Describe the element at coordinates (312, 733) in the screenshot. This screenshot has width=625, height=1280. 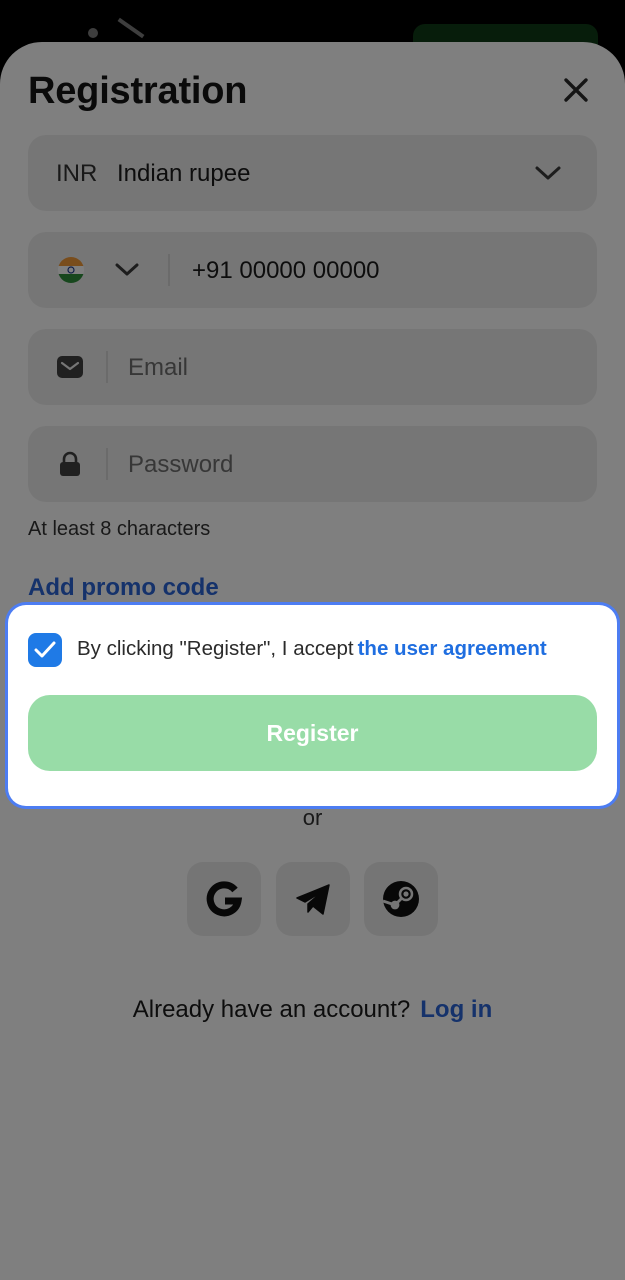
I see `register-button: Register` at that location.